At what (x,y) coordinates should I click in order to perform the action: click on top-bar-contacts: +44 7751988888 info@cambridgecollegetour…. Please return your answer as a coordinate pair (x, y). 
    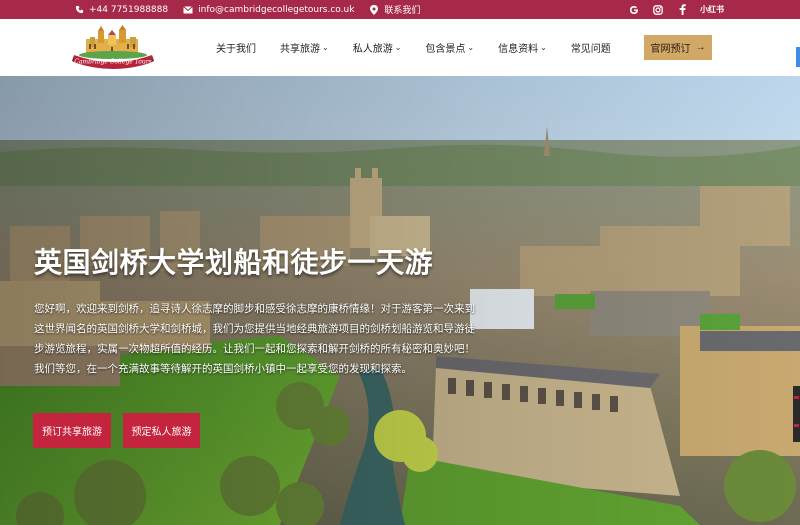
    Looking at the image, I should click on (246, 9).